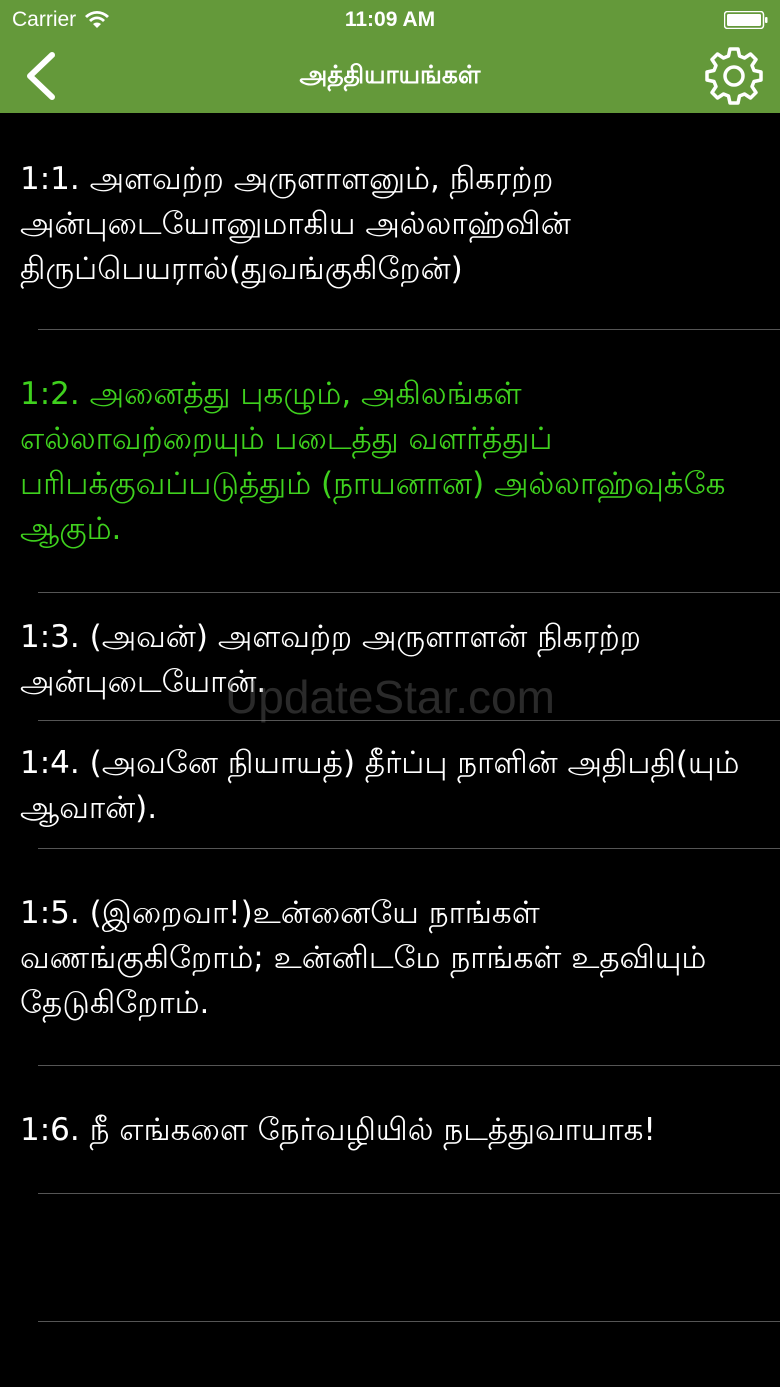 The image size is (780, 1387). I want to click on verse-row, so click(409, 1258).